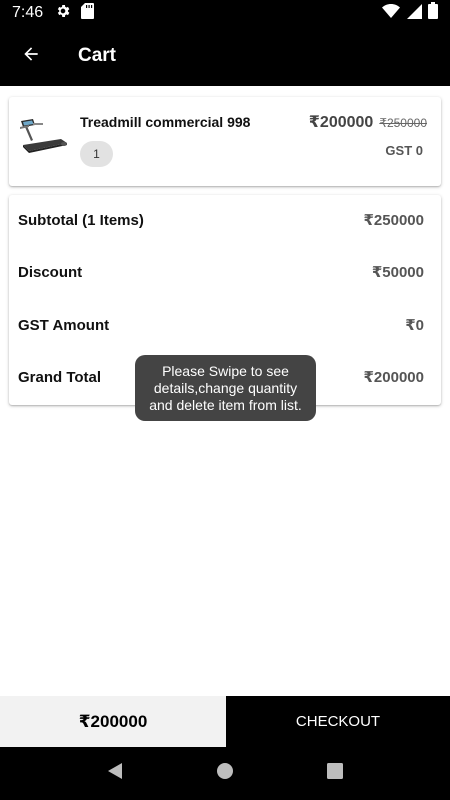  I want to click on battery-icon, so click(433, 13).